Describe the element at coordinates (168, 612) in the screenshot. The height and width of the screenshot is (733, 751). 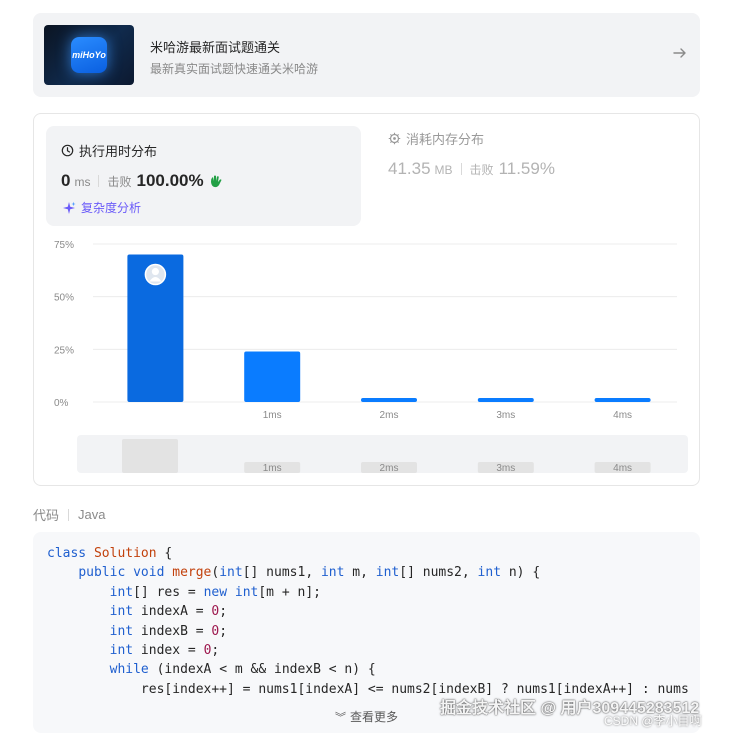
I see `code-line: int indexA = 0;` at that location.